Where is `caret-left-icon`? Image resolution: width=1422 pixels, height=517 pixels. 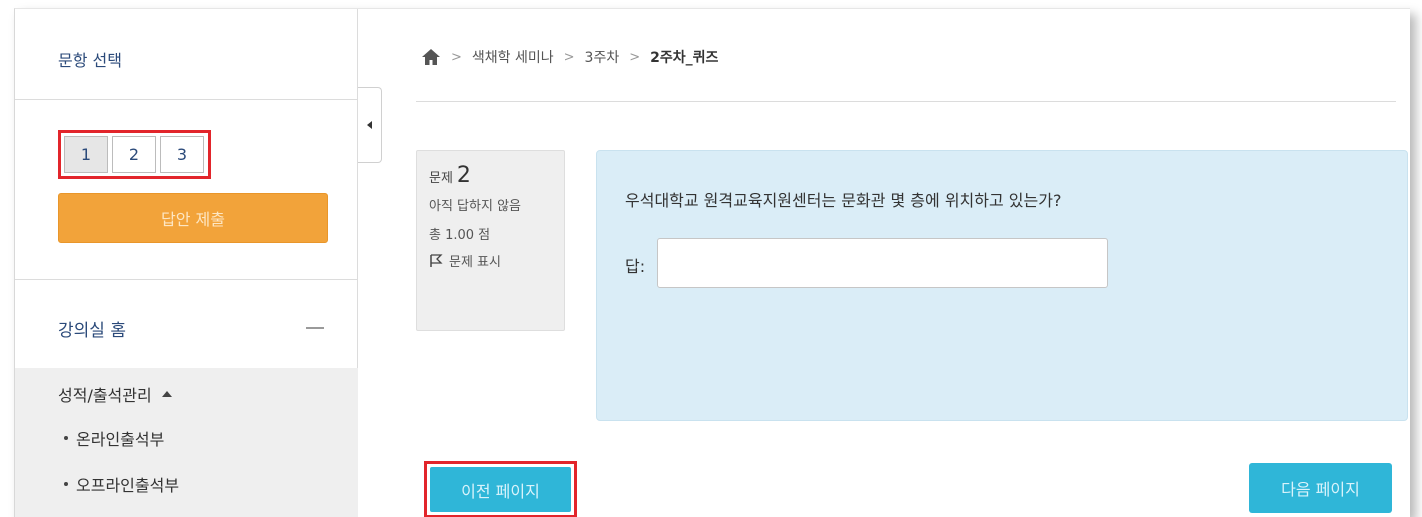
caret-left-icon is located at coordinates (369, 125).